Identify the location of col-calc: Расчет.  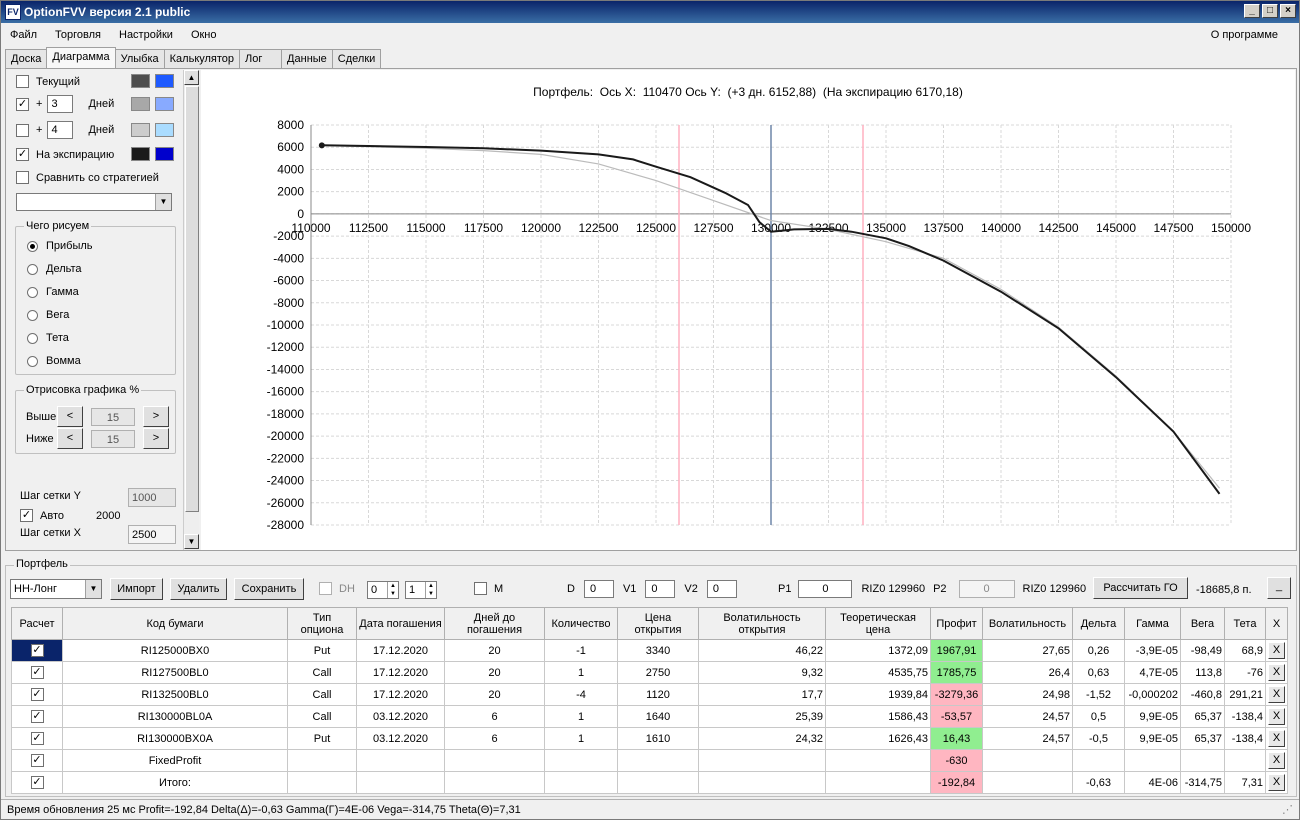
(37, 623).